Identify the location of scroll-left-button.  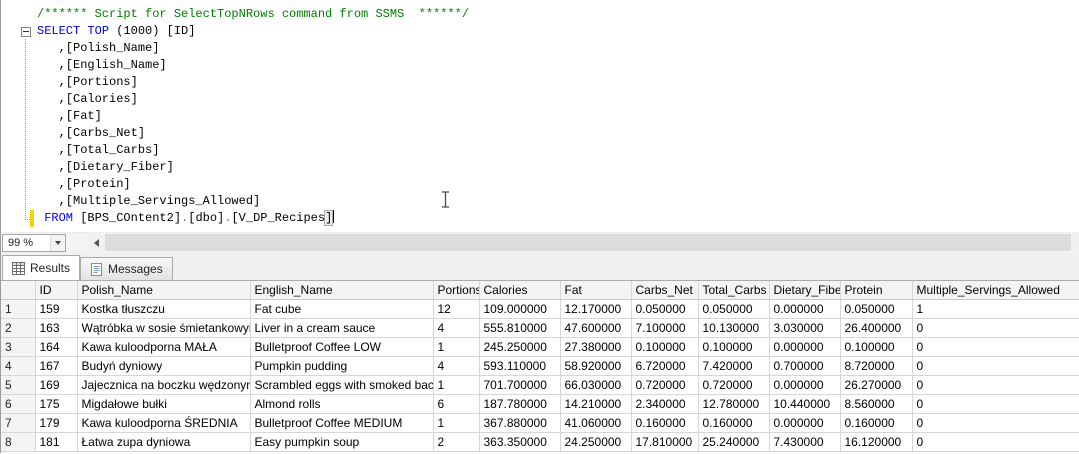
(96, 242).